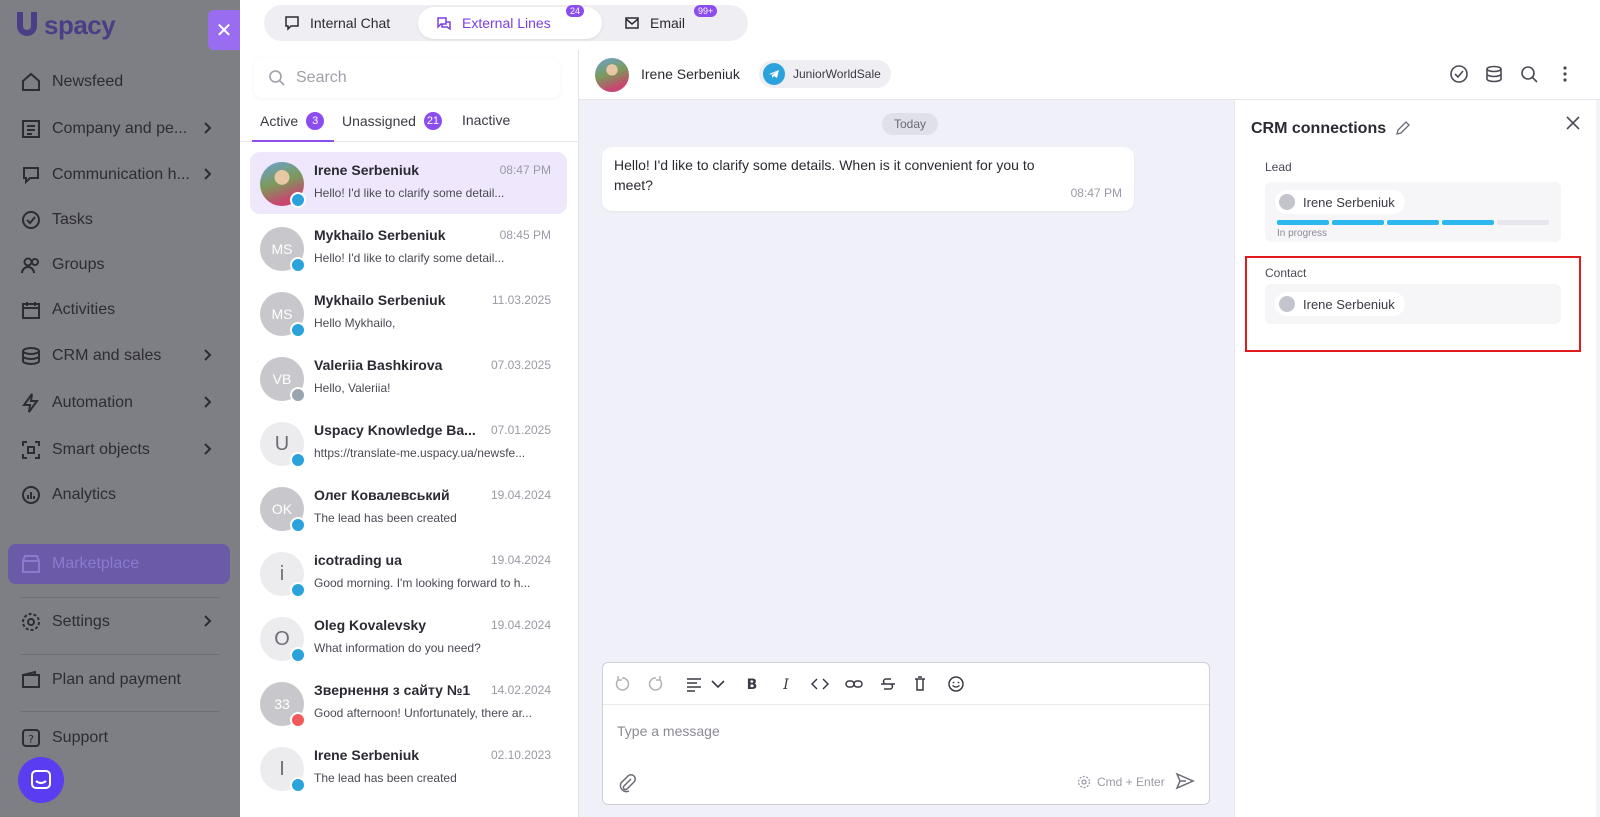 The width and height of the screenshot is (1600, 817). I want to click on marketplace-icon, so click(31, 564).